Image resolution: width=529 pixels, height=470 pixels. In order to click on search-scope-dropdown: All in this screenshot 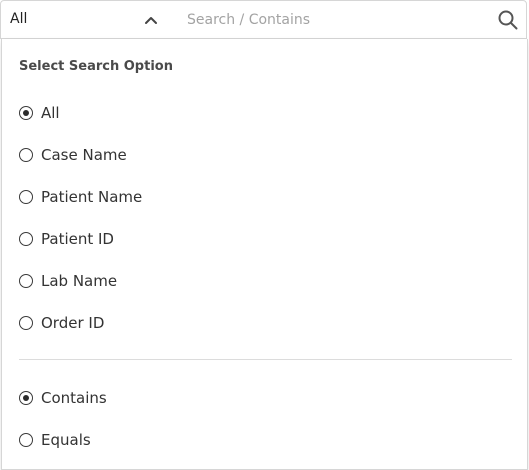, I will do `click(87, 20)`.